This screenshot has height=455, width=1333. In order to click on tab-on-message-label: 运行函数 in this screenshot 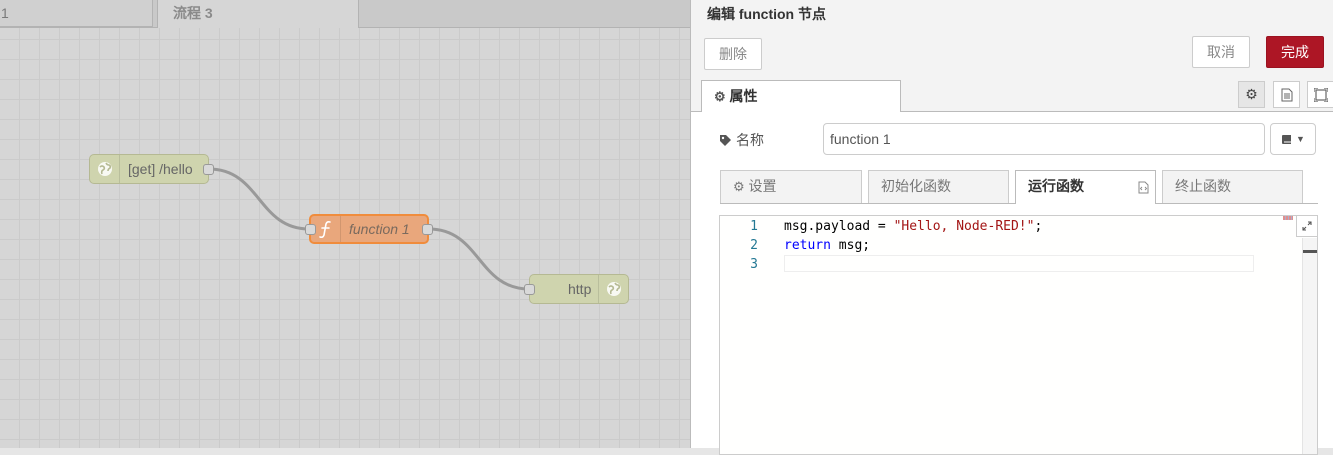, I will do `click(1056, 186)`.